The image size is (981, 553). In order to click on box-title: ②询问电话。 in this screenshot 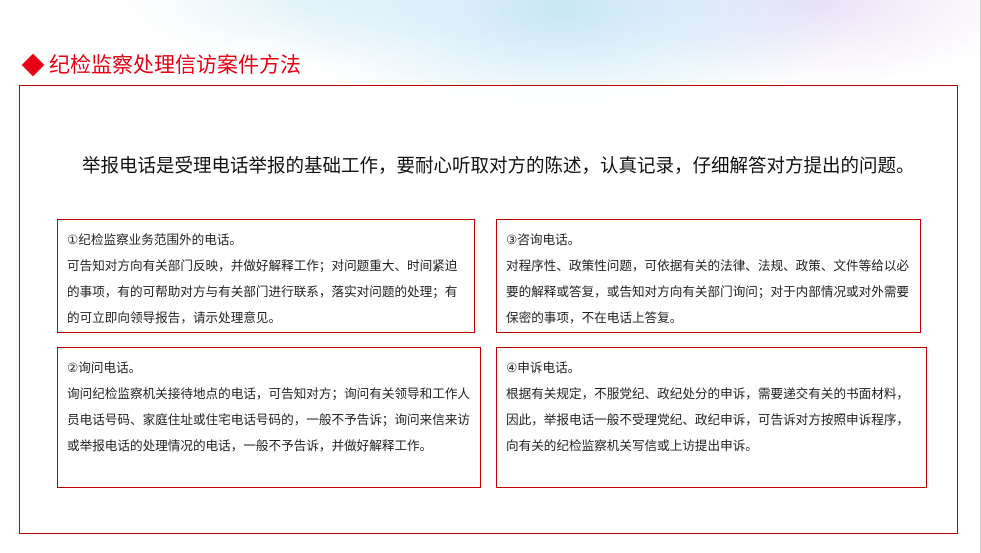, I will do `click(104, 367)`.